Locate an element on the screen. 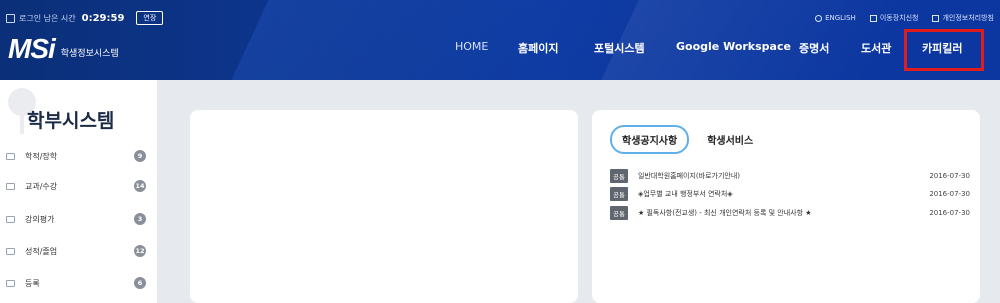 This screenshot has width=1000, height=303. logo-mark: MSi is located at coordinates (32, 48).